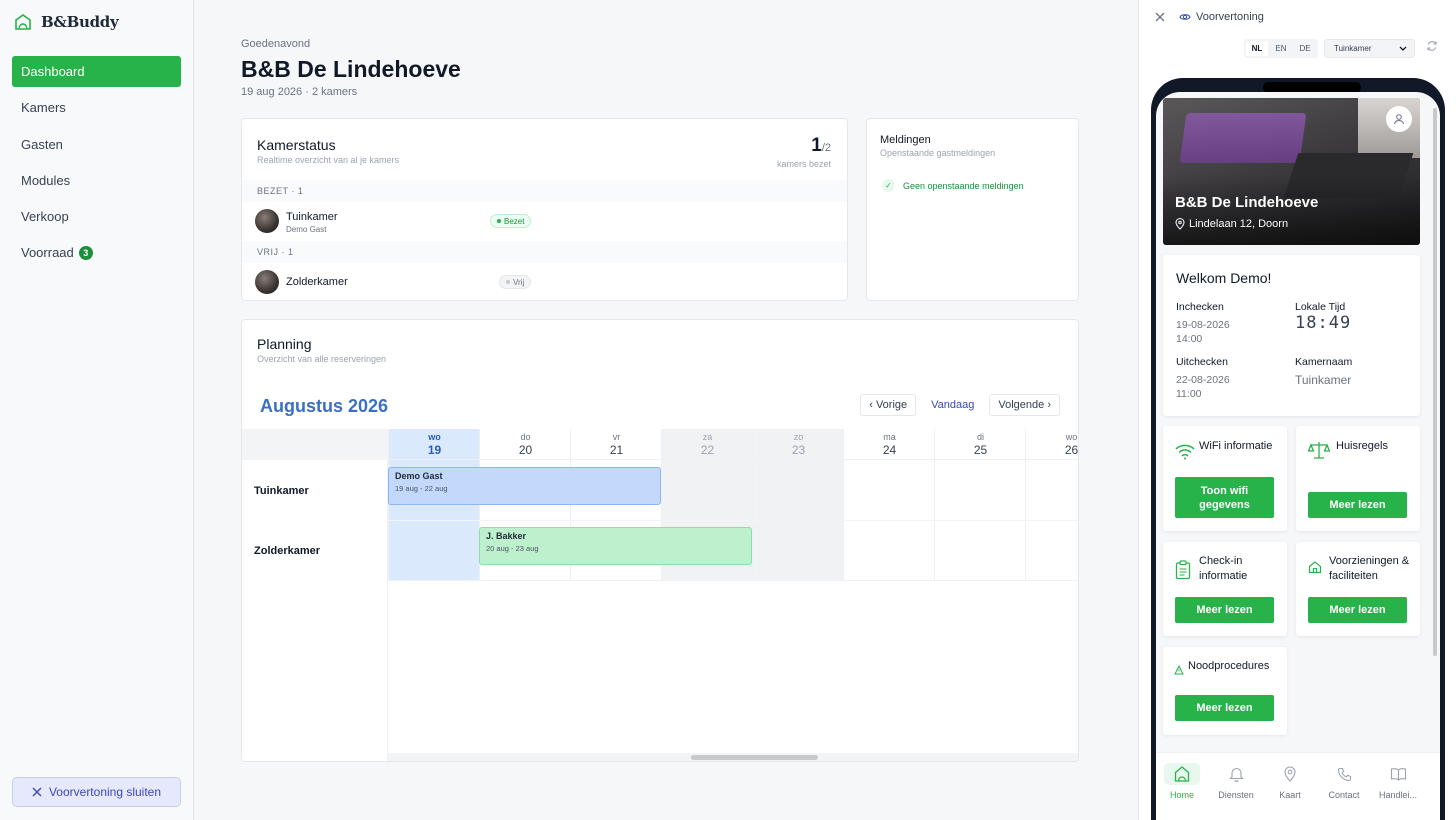  I want to click on tab-contact: Contact, so click(1344, 781).